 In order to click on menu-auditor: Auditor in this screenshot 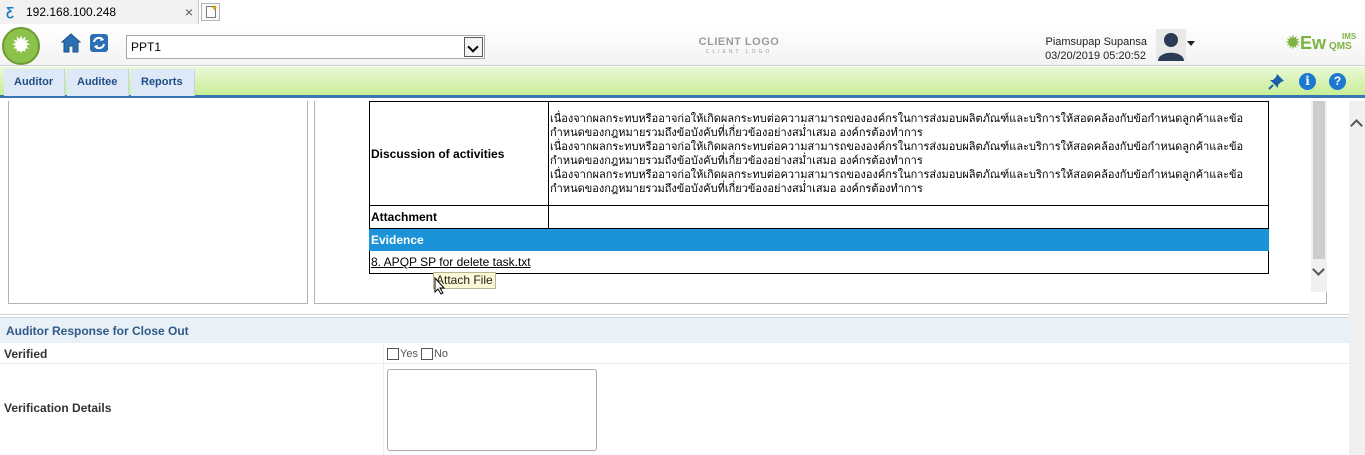, I will do `click(34, 82)`.